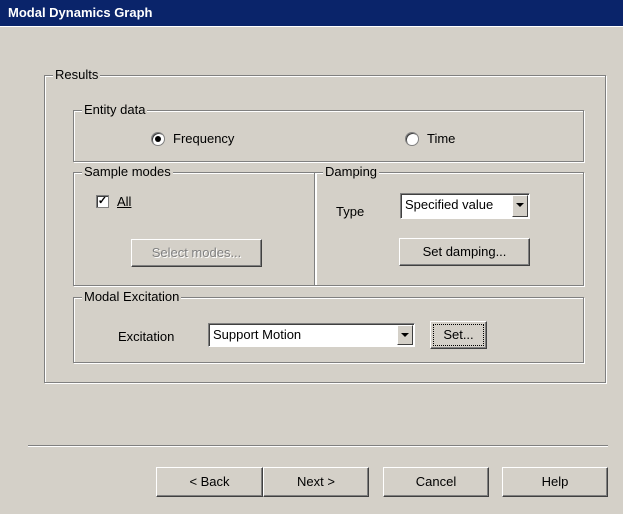 The image size is (623, 514). I want to click on frequency-radio, so click(158, 139).